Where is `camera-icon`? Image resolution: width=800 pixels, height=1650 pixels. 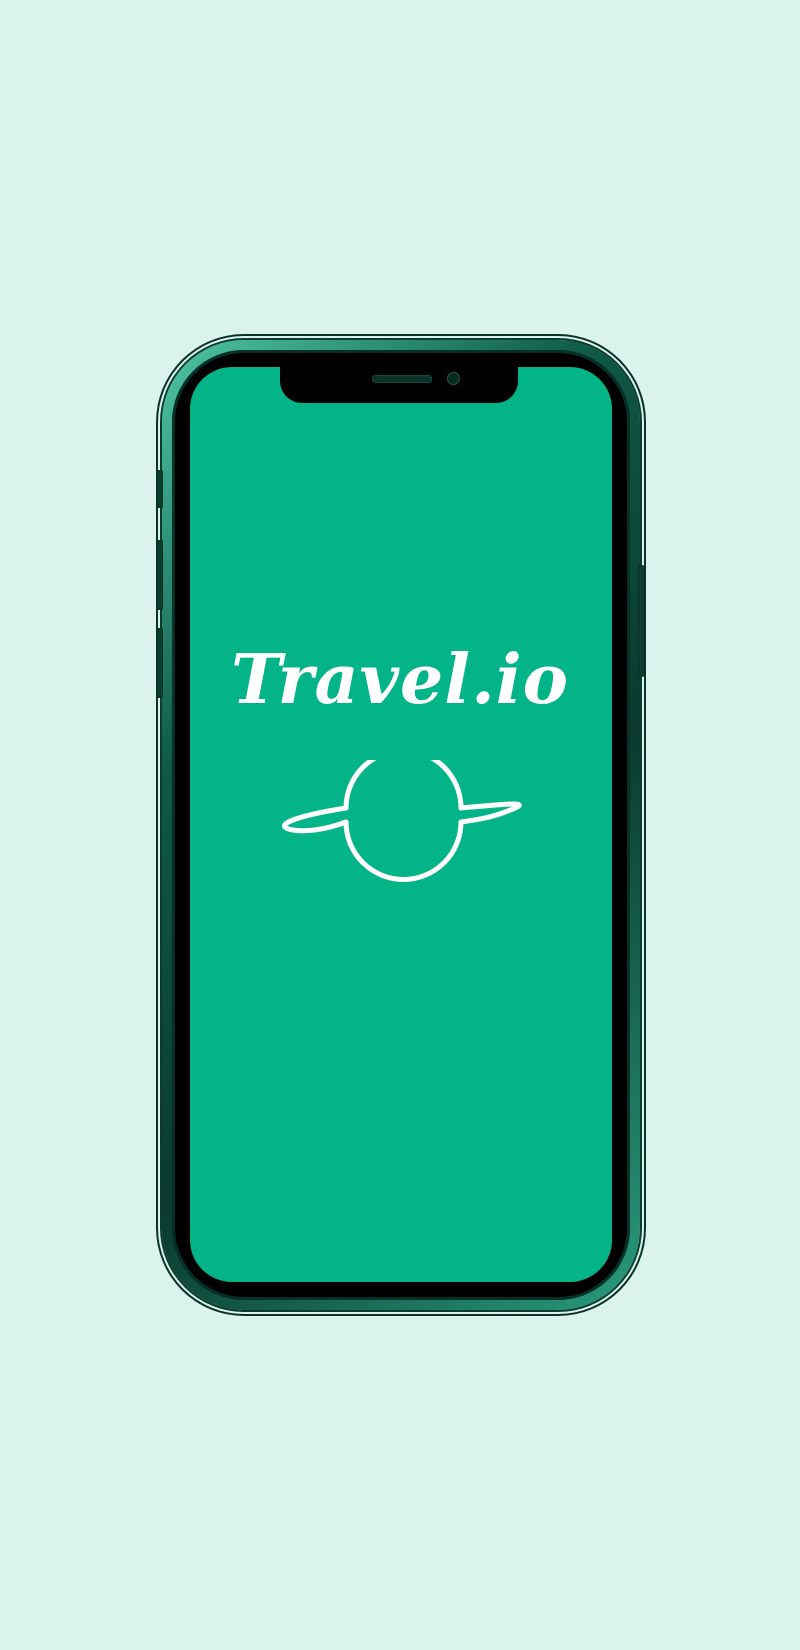
camera-icon is located at coordinates (453, 378).